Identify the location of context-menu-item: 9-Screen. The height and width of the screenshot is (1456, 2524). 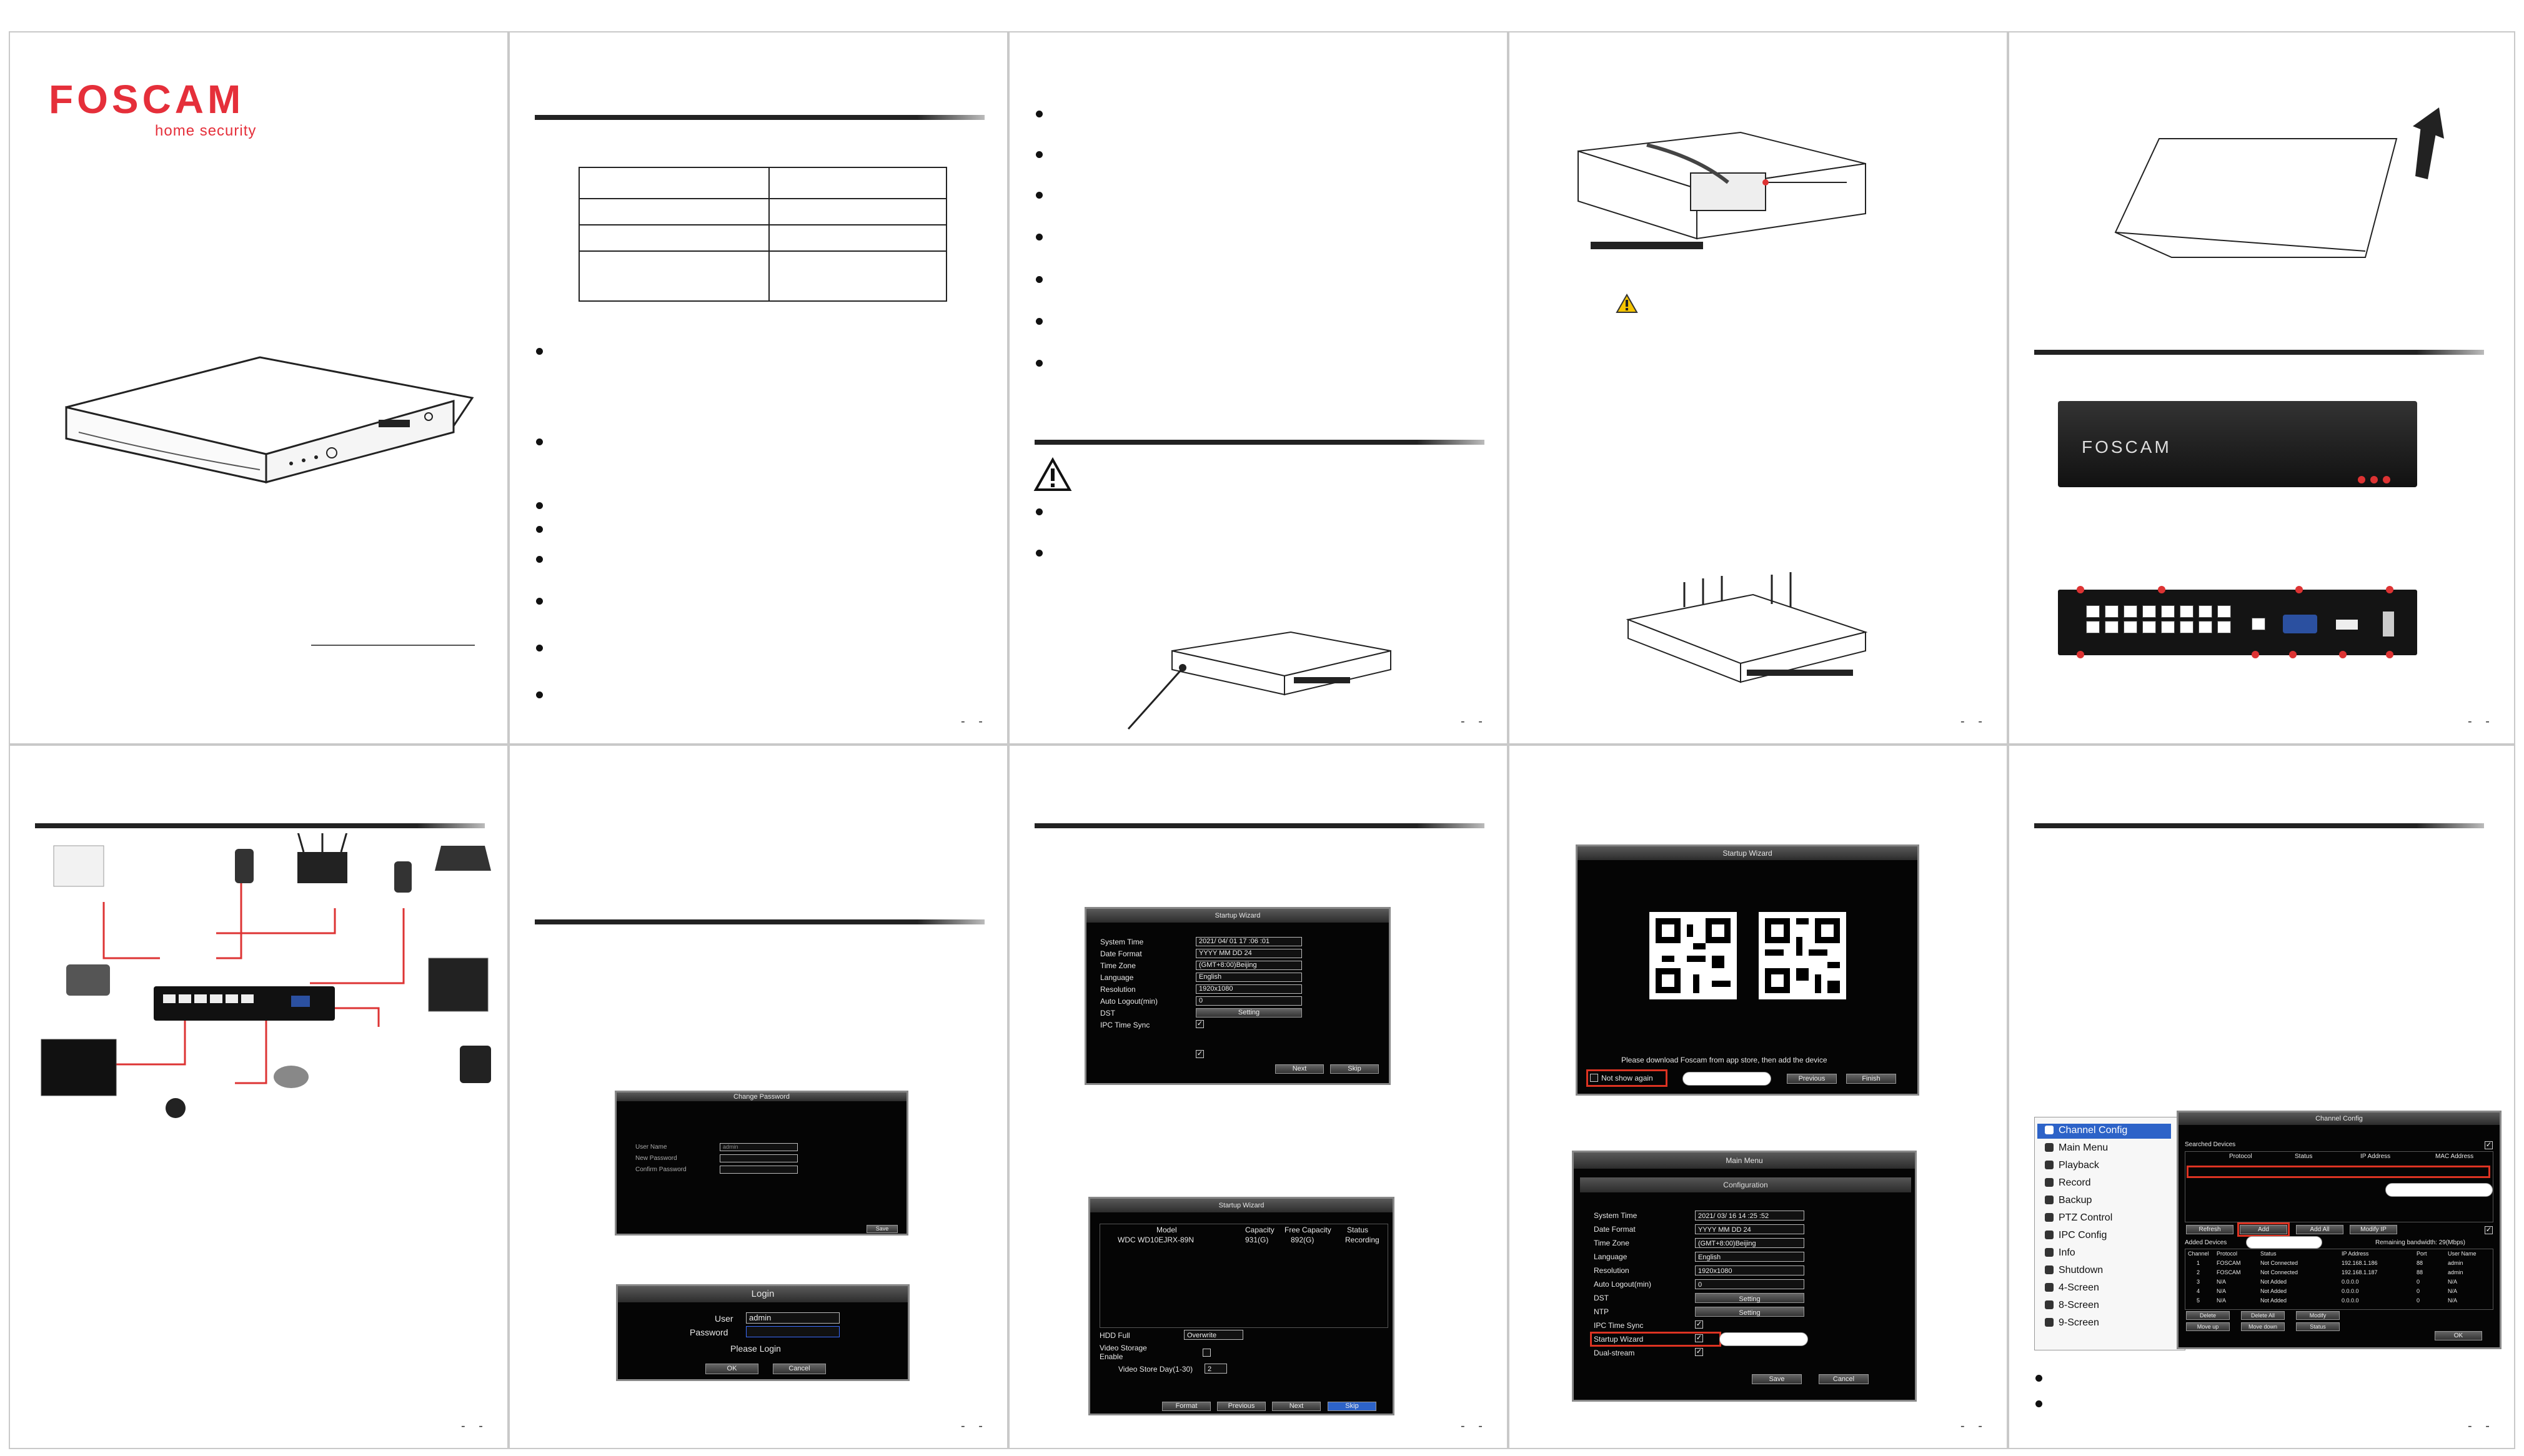
(2072, 1323).